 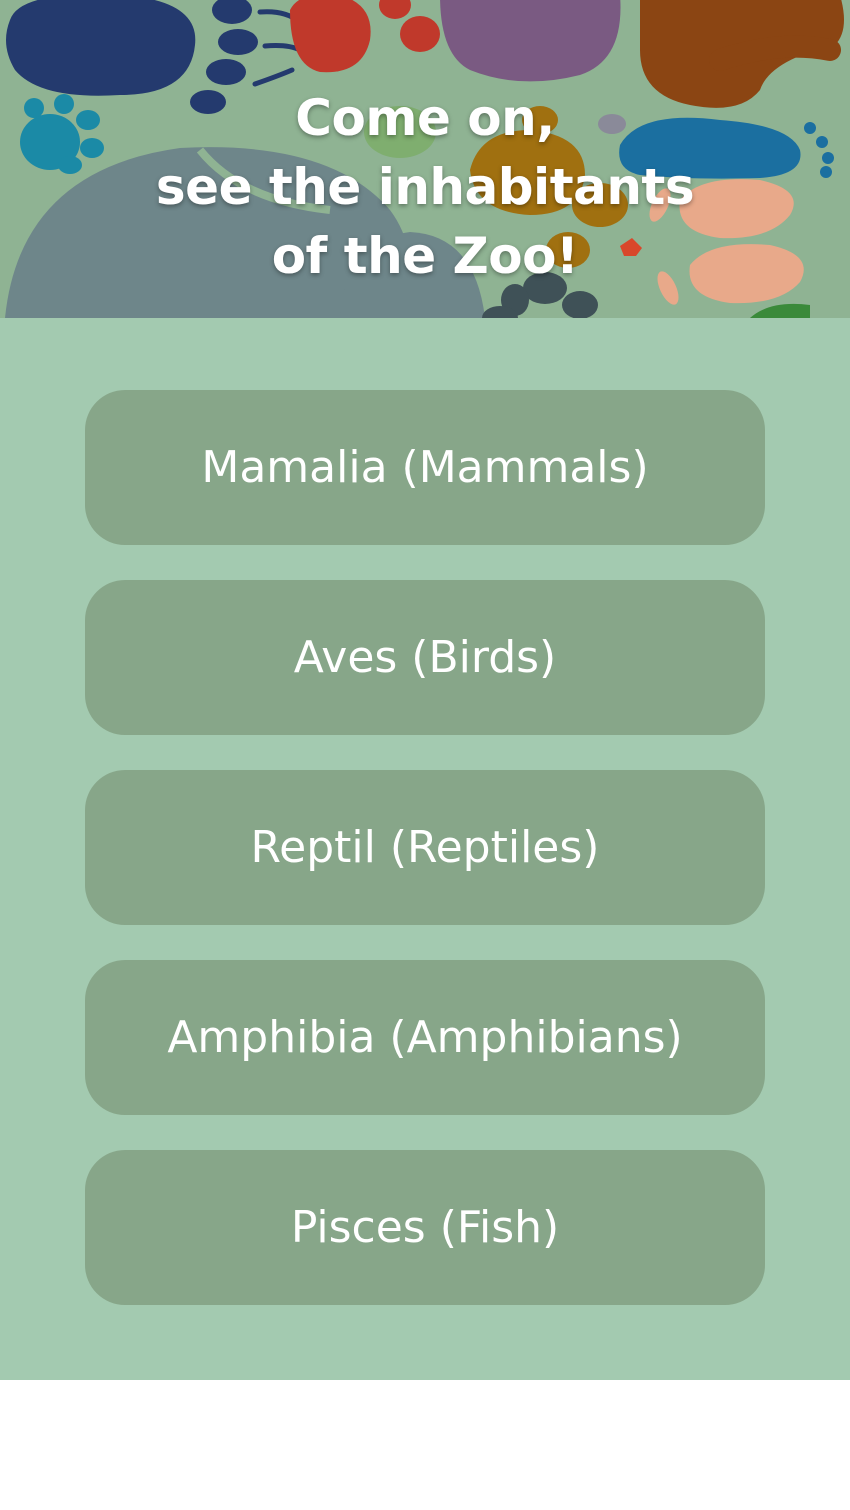 I want to click on amphibians-button: Amphibia (Amphibians), so click(x=425, y=1037).